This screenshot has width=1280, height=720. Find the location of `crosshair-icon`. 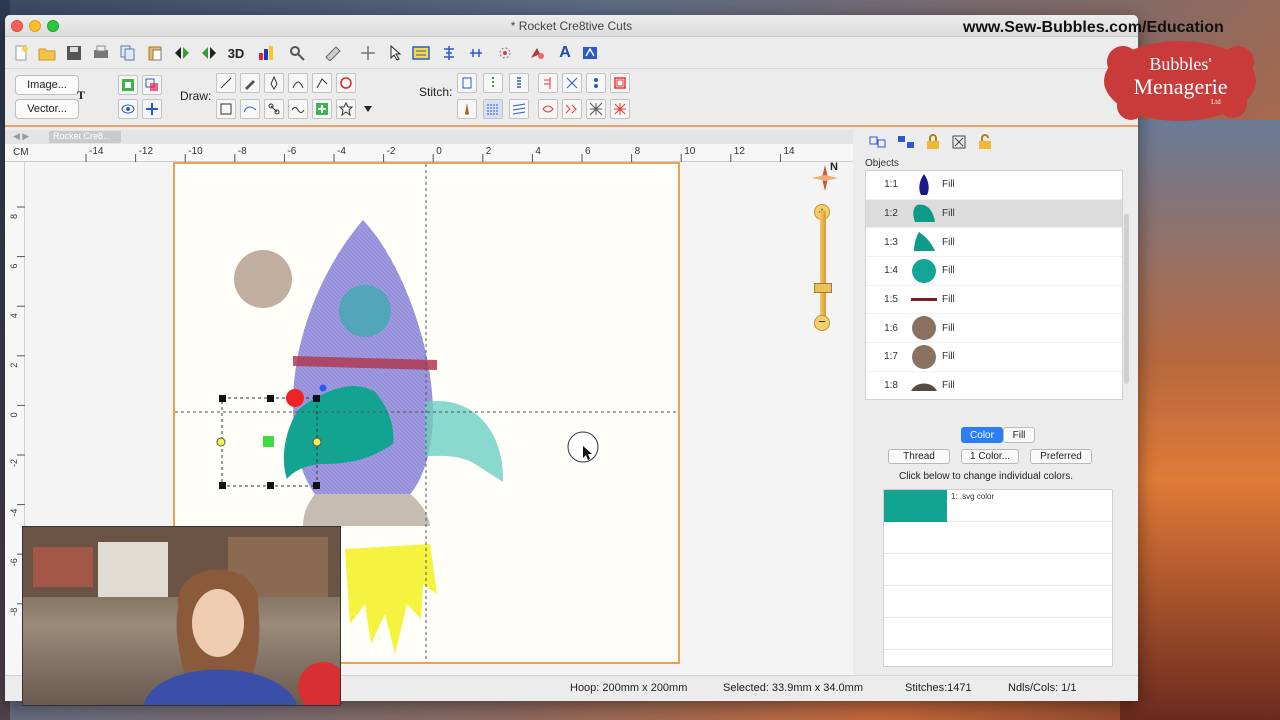

crosshair-icon is located at coordinates (368, 53).